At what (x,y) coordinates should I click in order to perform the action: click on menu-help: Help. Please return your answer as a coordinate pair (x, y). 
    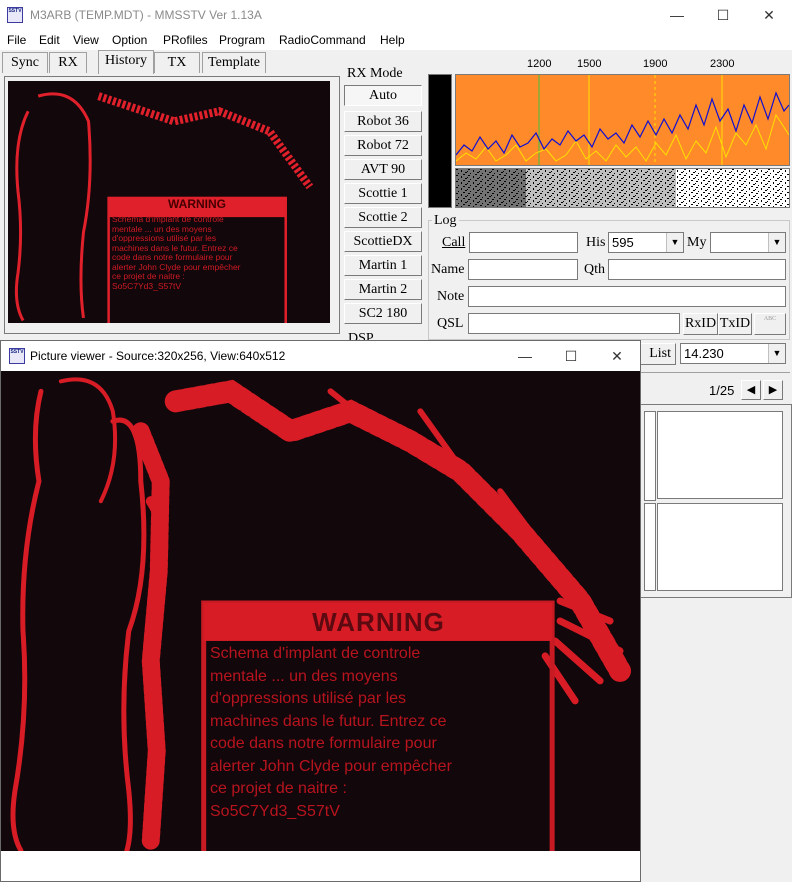
    Looking at the image, I should click on (392, 40).